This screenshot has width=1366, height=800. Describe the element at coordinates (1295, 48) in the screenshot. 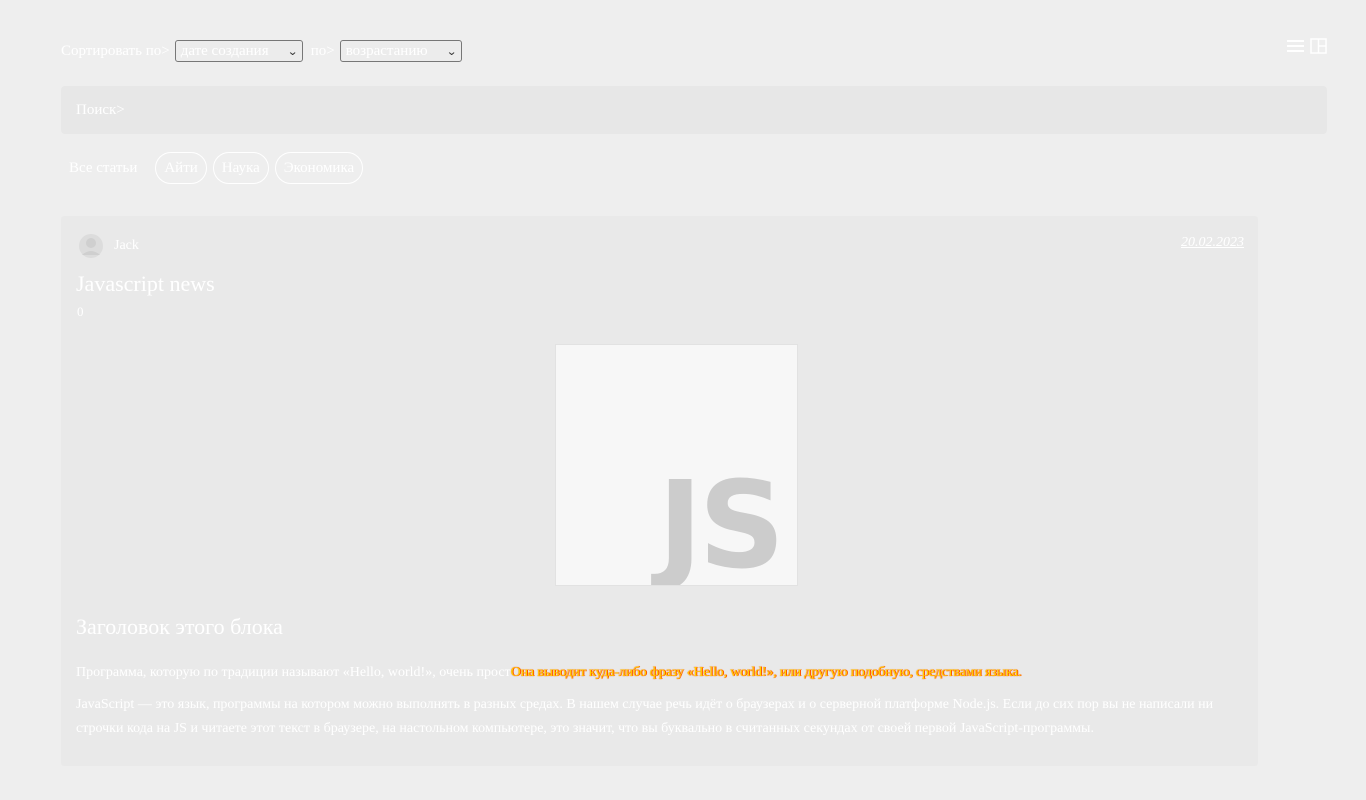

I see `menu-icon` at that location.